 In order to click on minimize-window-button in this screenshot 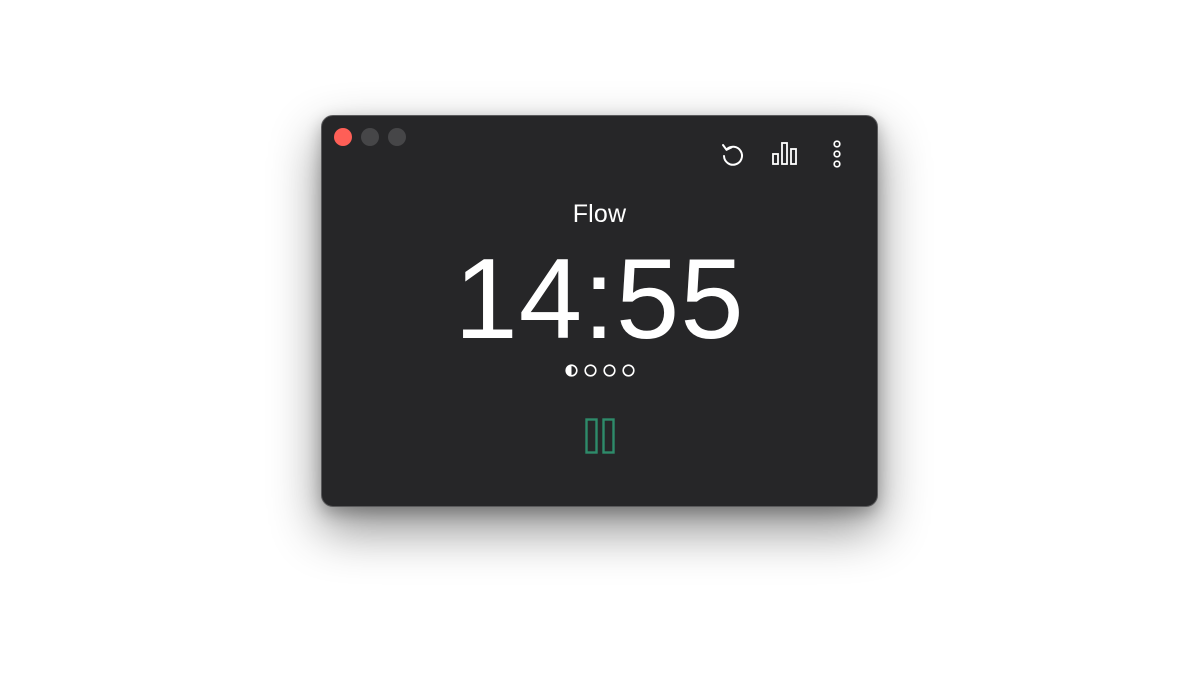, I will do `click(370, 137)`.